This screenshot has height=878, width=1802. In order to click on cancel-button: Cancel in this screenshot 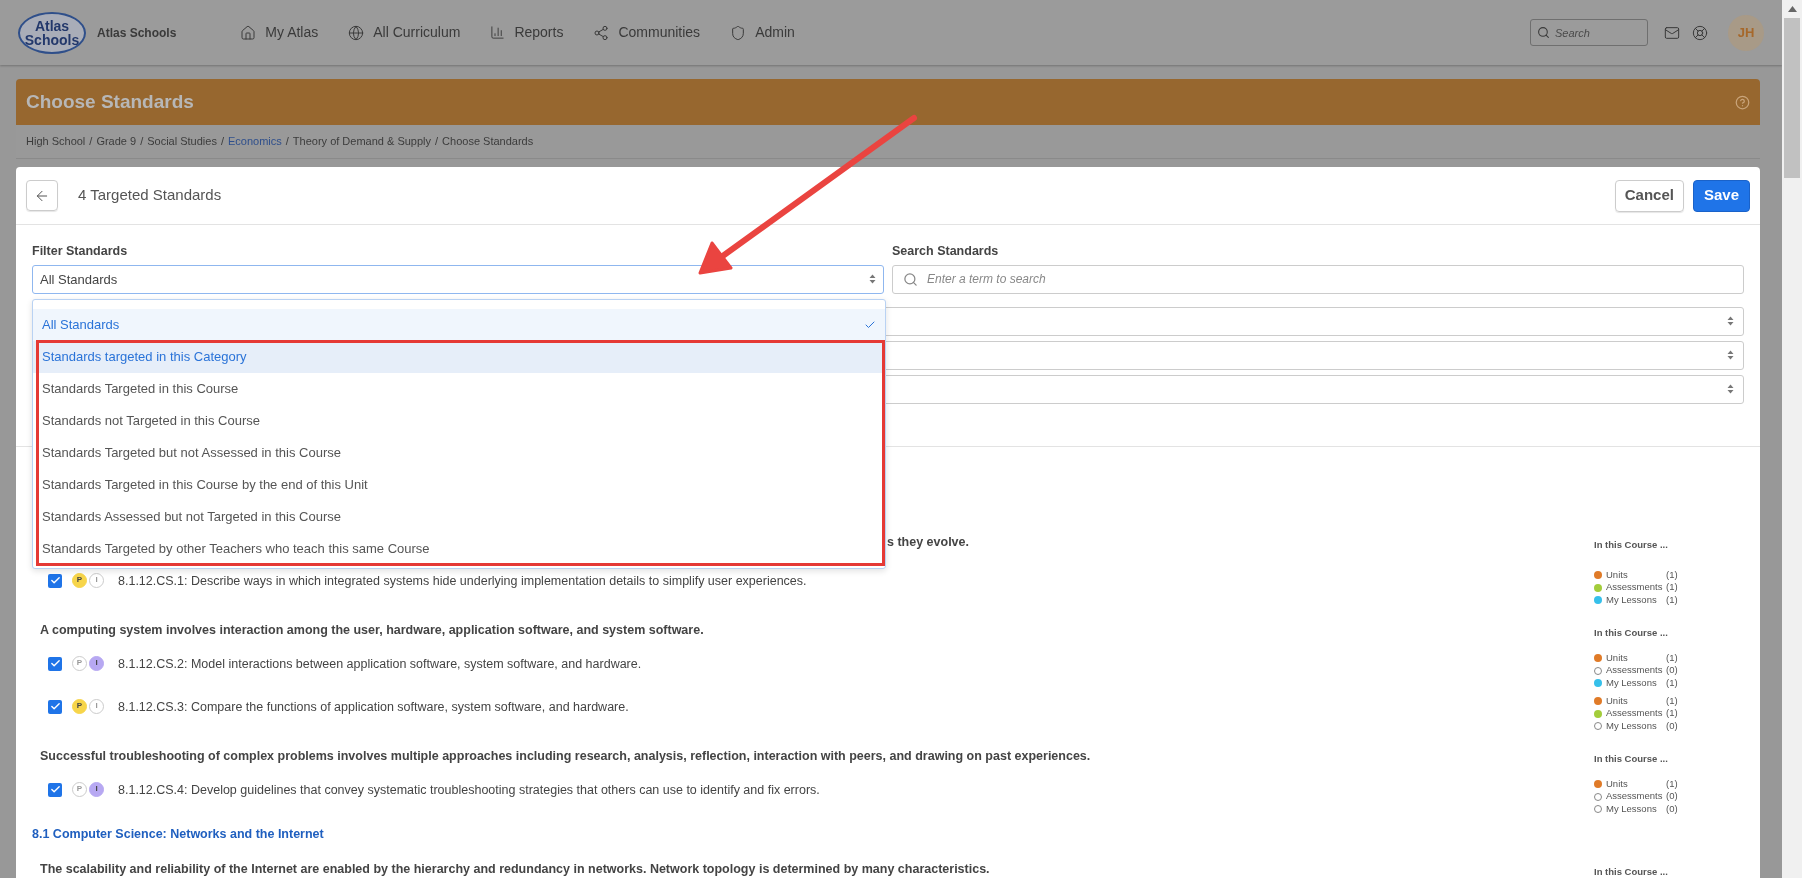, I will do `click(1649, 195)`.